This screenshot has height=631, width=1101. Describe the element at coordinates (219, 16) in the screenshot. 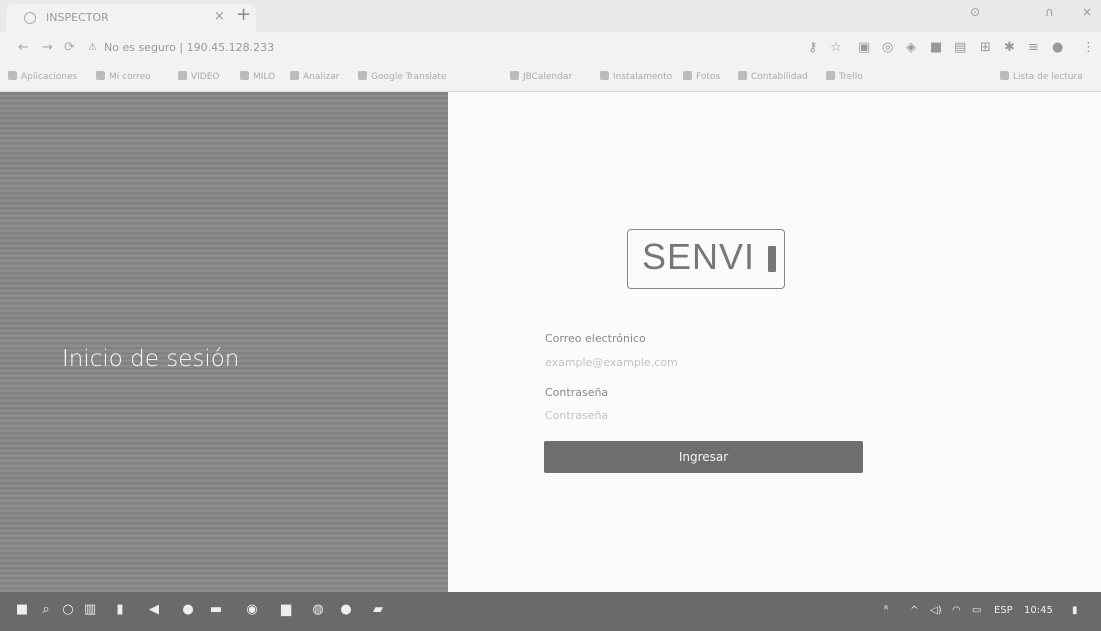

I see `tab-close-icon: ×` at that location.